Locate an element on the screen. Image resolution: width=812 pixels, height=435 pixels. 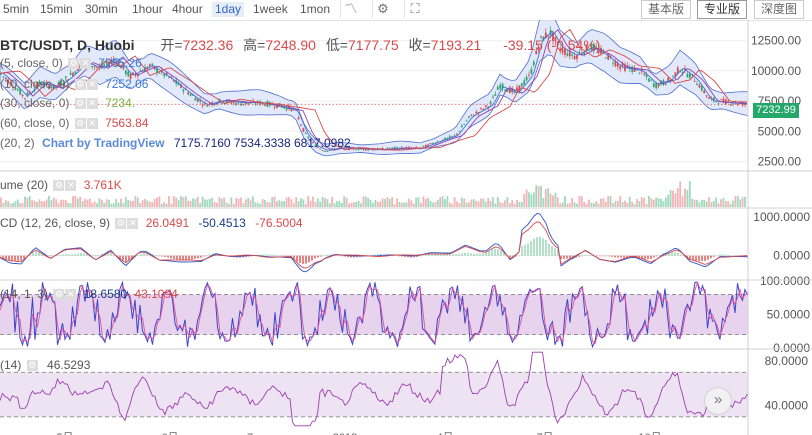
timeframe-30min: 30min is located at coordinates (101, 9).